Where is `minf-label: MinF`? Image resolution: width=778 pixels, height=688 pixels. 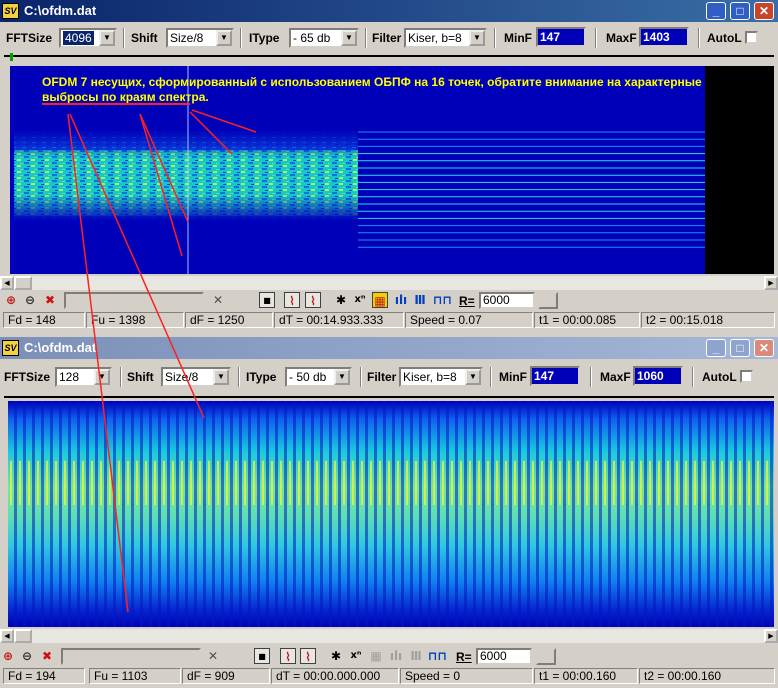 minf-label: MinF is located at coordinates (513, 377).